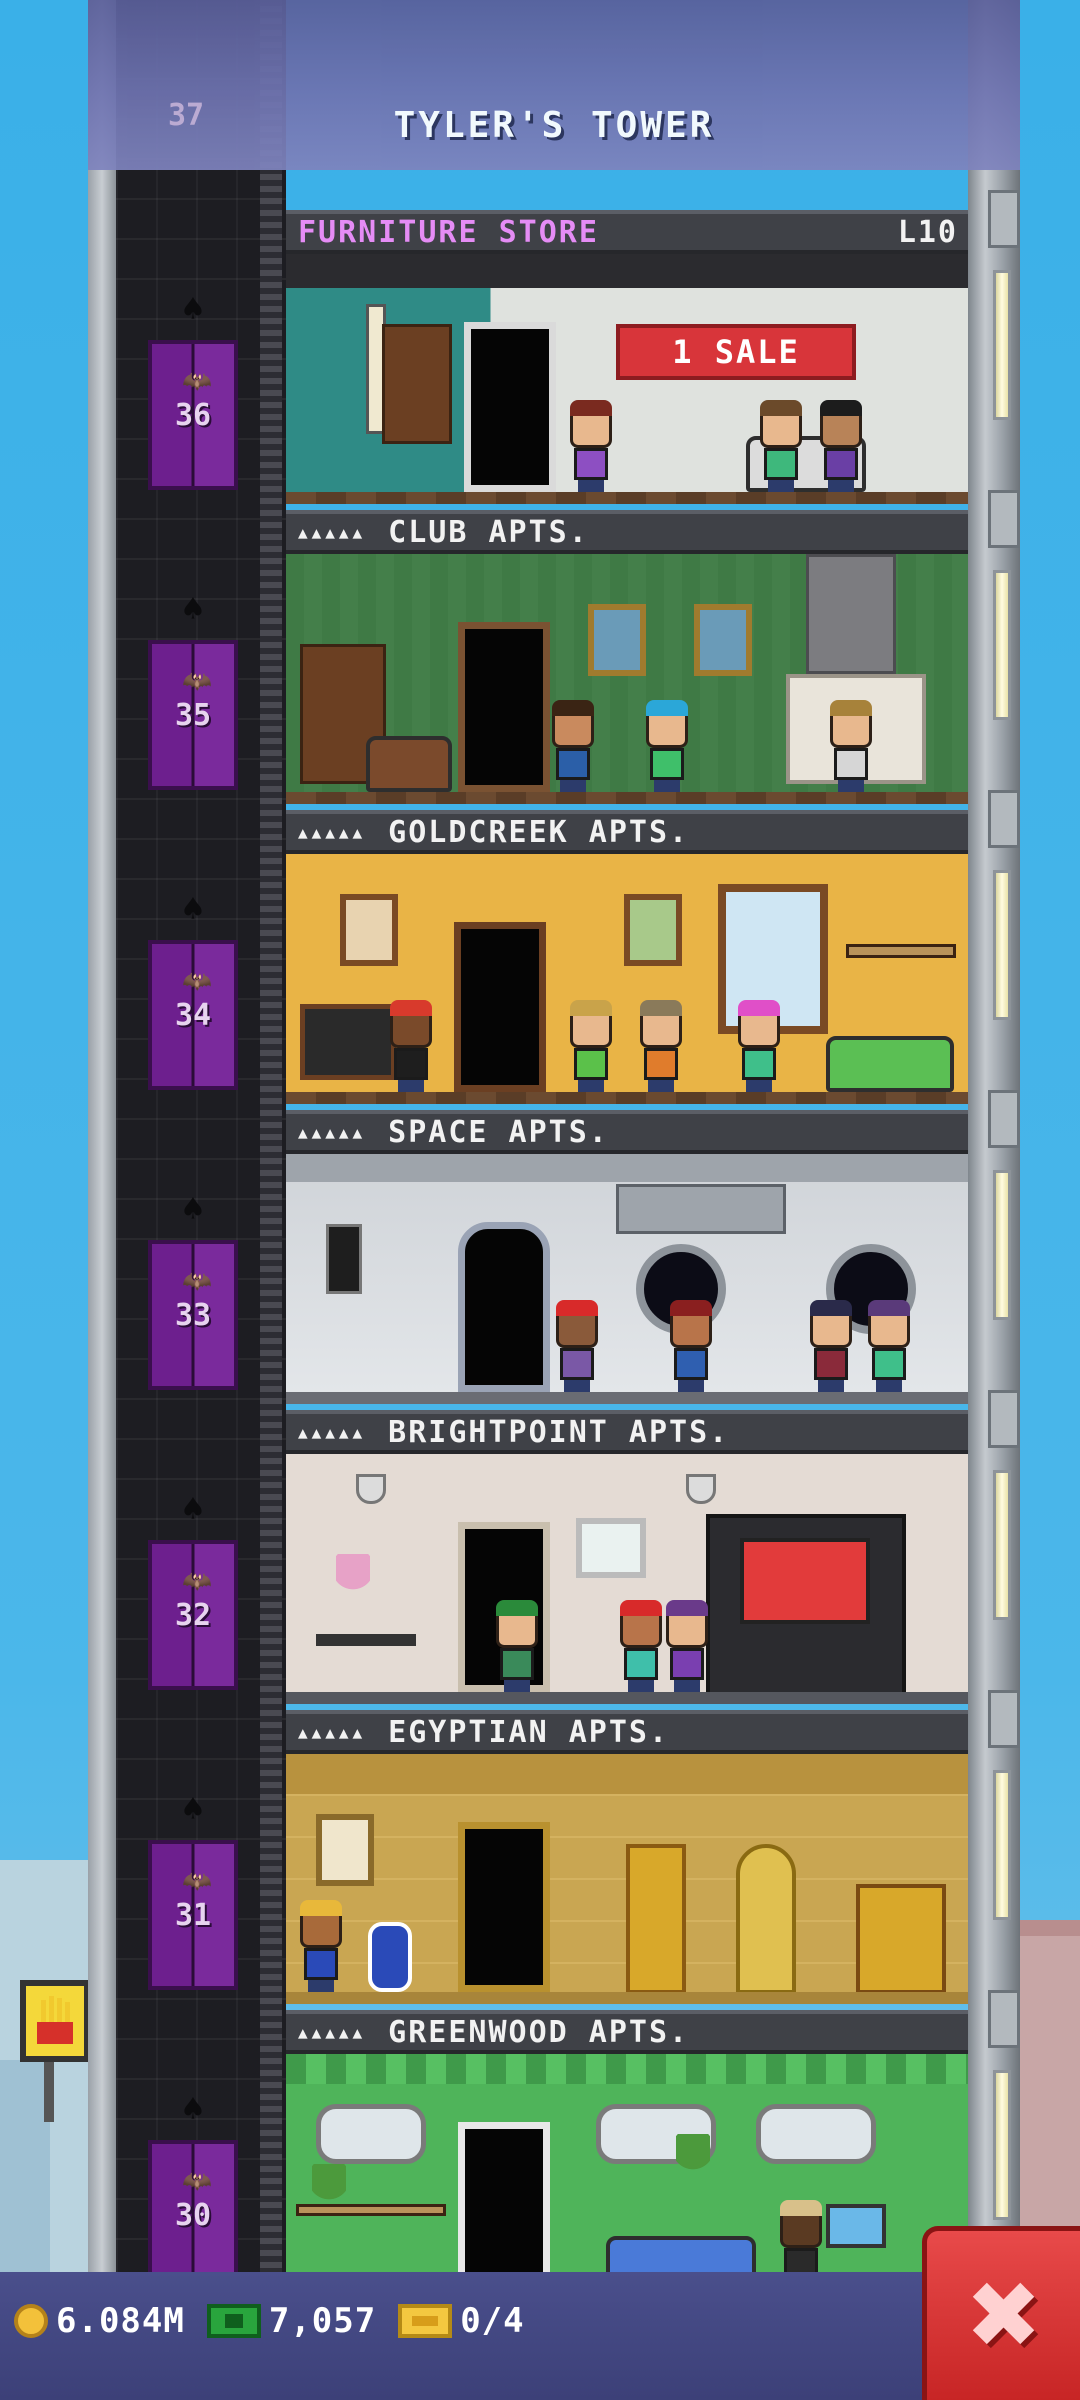 The width and height of the screenshot is (1080, 2400). I want to click on space-ceiling, so click(627, 1168).